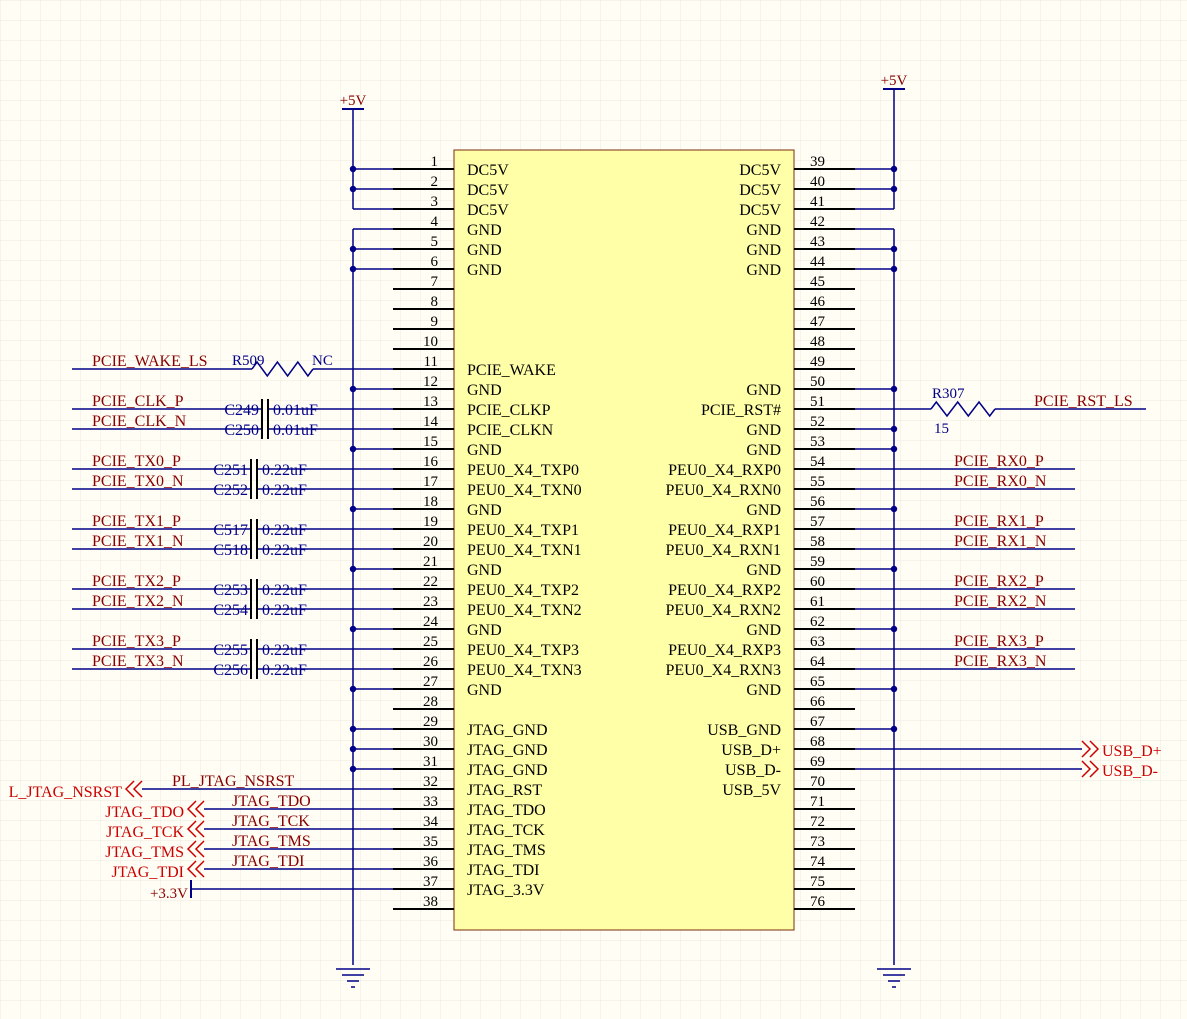  What do you see at coordinates (430, 702) in the screenshot?
I see `pin-number-28: 28` at bounding box center [430, 702].